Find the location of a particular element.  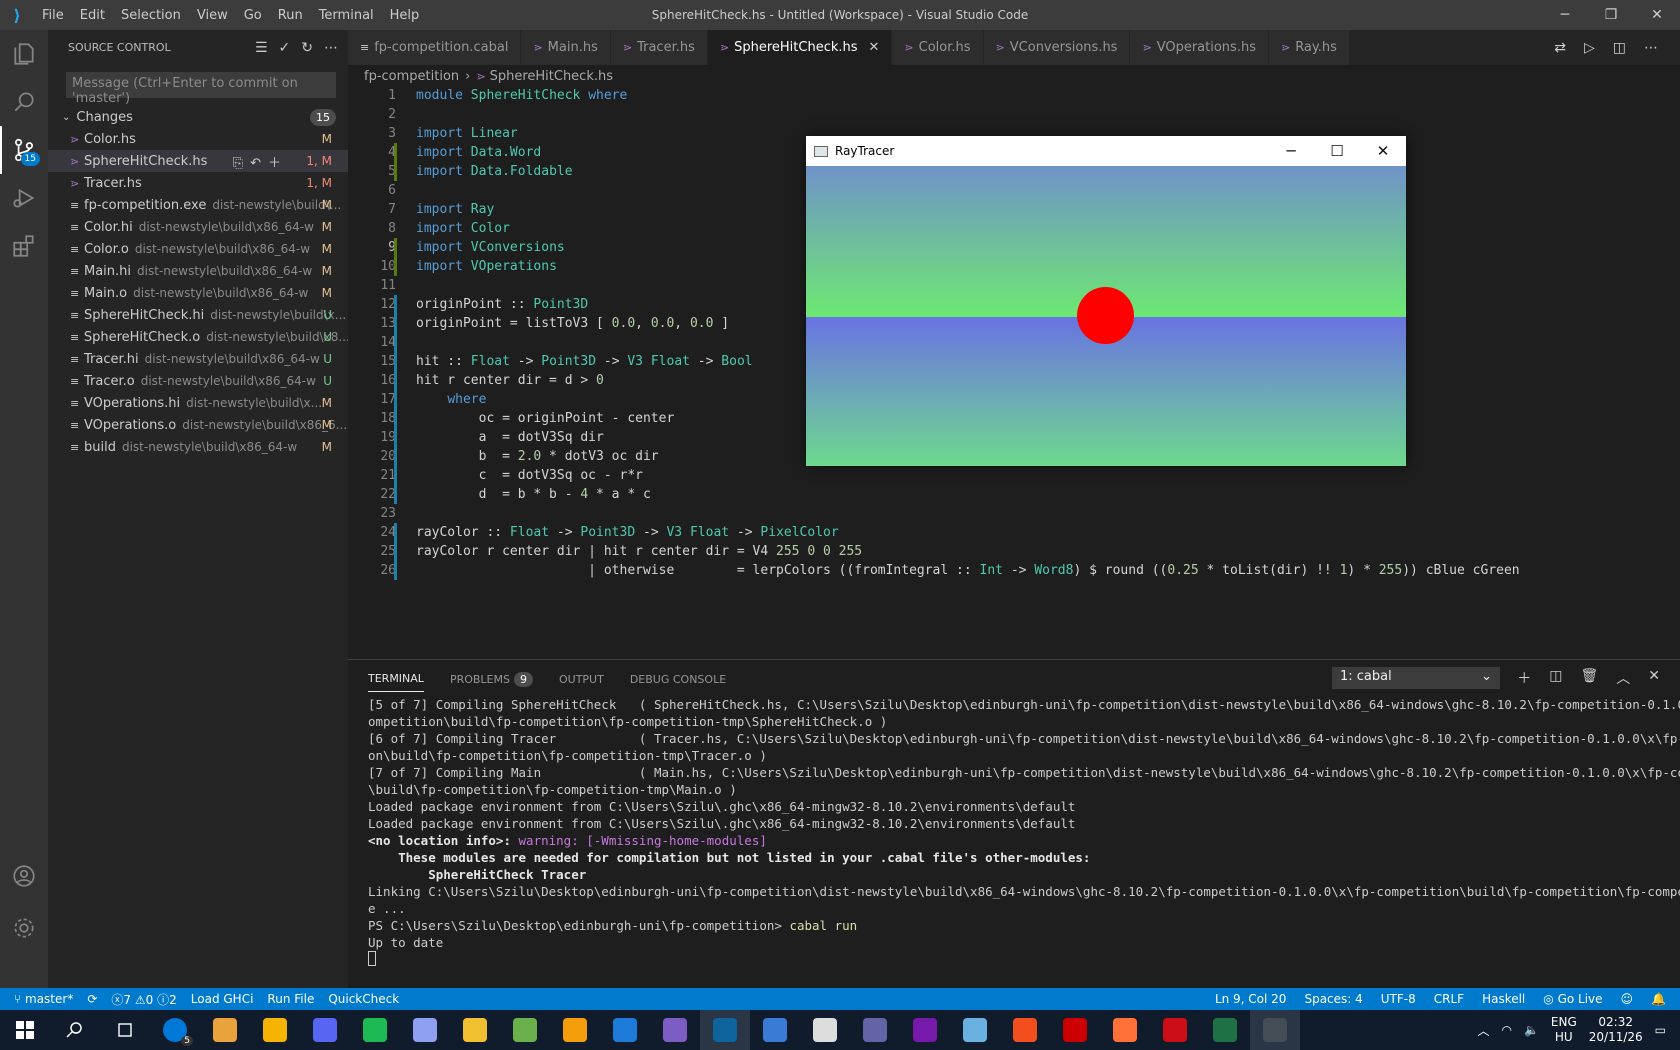

run-file-button: Run File is located at coordinates (290, 999).